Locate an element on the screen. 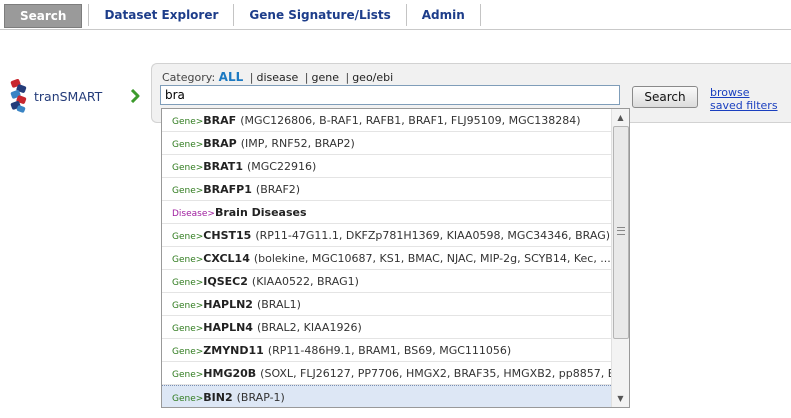 Image resolution: width=791 pixels, height=418 pixels. scroll-up-icon: ▲ is located at coordinates (620, 117).